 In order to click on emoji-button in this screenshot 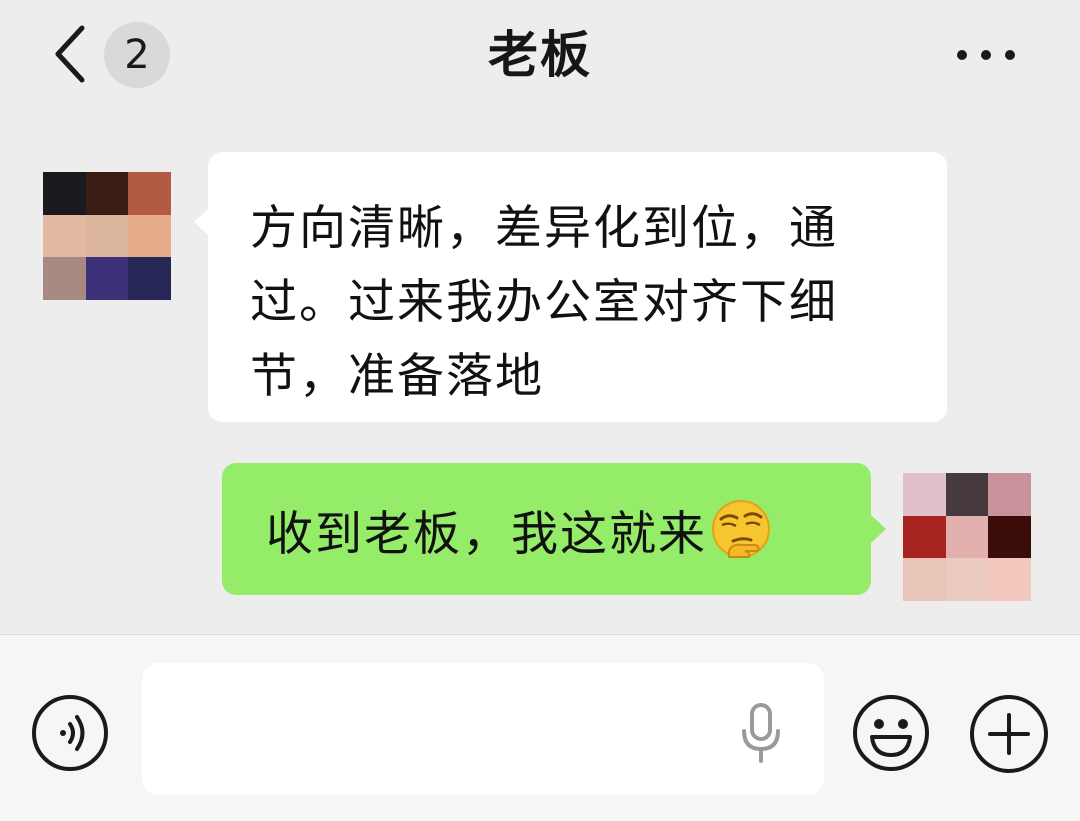, I will do `click(891, 733)`.